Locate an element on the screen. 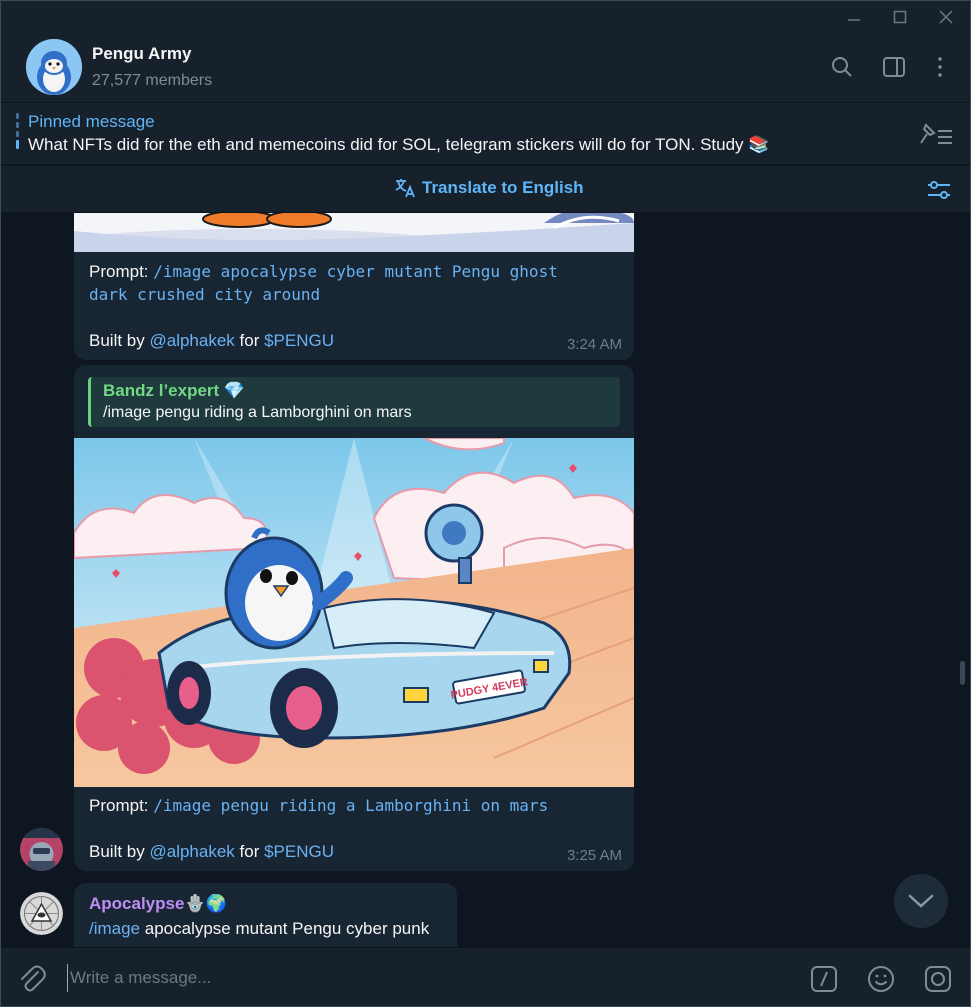 Image resolution: width=971 pixels, height=1007 pixels. chat-title: Pengu Army is located at coordinates (142, 54).